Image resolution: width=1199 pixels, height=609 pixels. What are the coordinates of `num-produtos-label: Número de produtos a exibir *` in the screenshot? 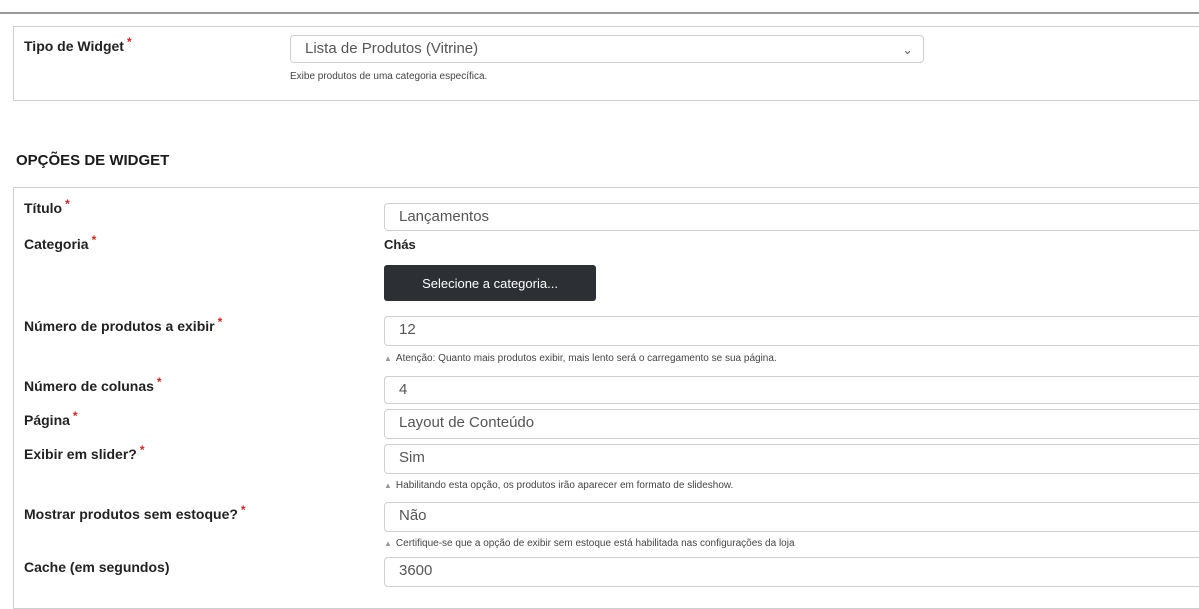 It's located at (123, 324).